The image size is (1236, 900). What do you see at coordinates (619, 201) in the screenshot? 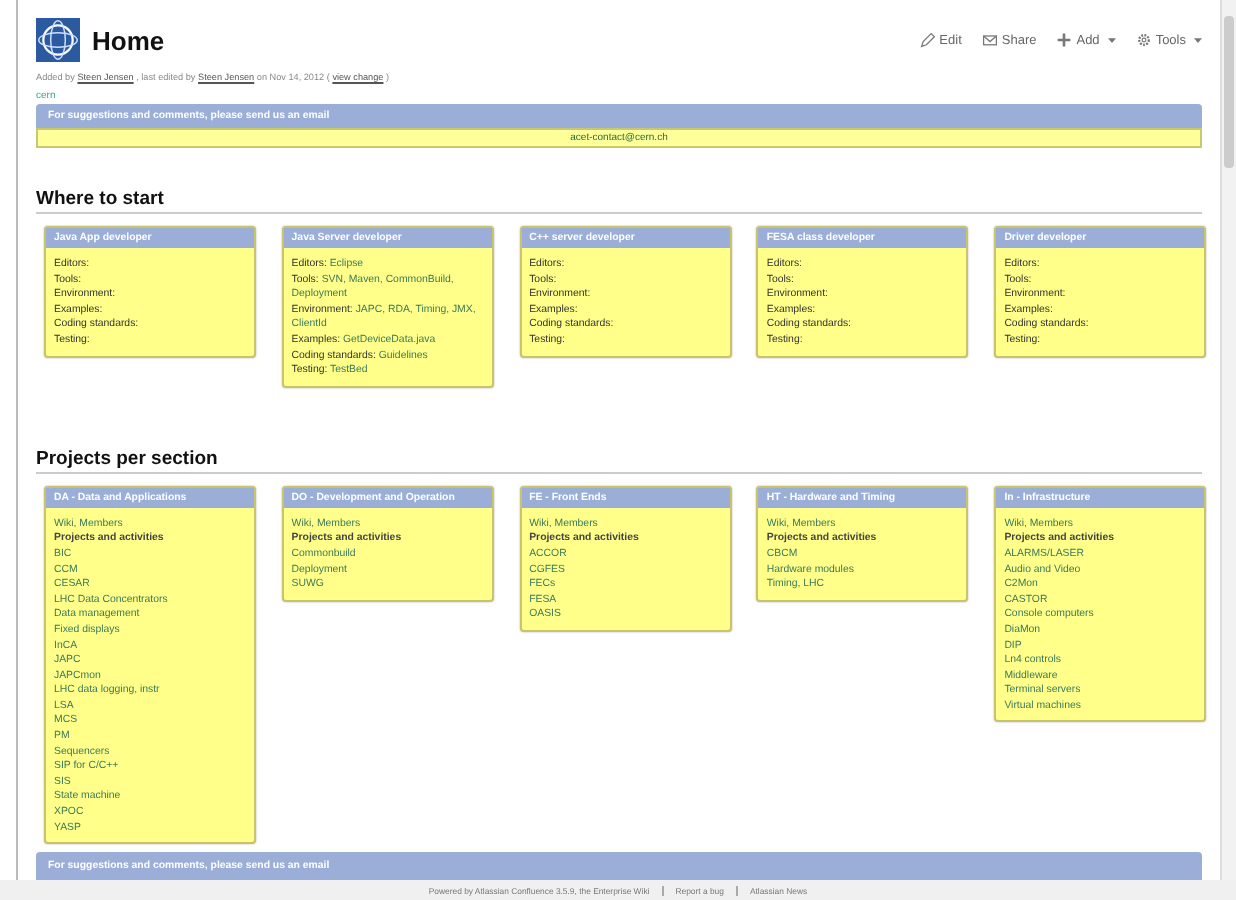
I see `section-heading: Where to start` at bounding box center [619, 201].